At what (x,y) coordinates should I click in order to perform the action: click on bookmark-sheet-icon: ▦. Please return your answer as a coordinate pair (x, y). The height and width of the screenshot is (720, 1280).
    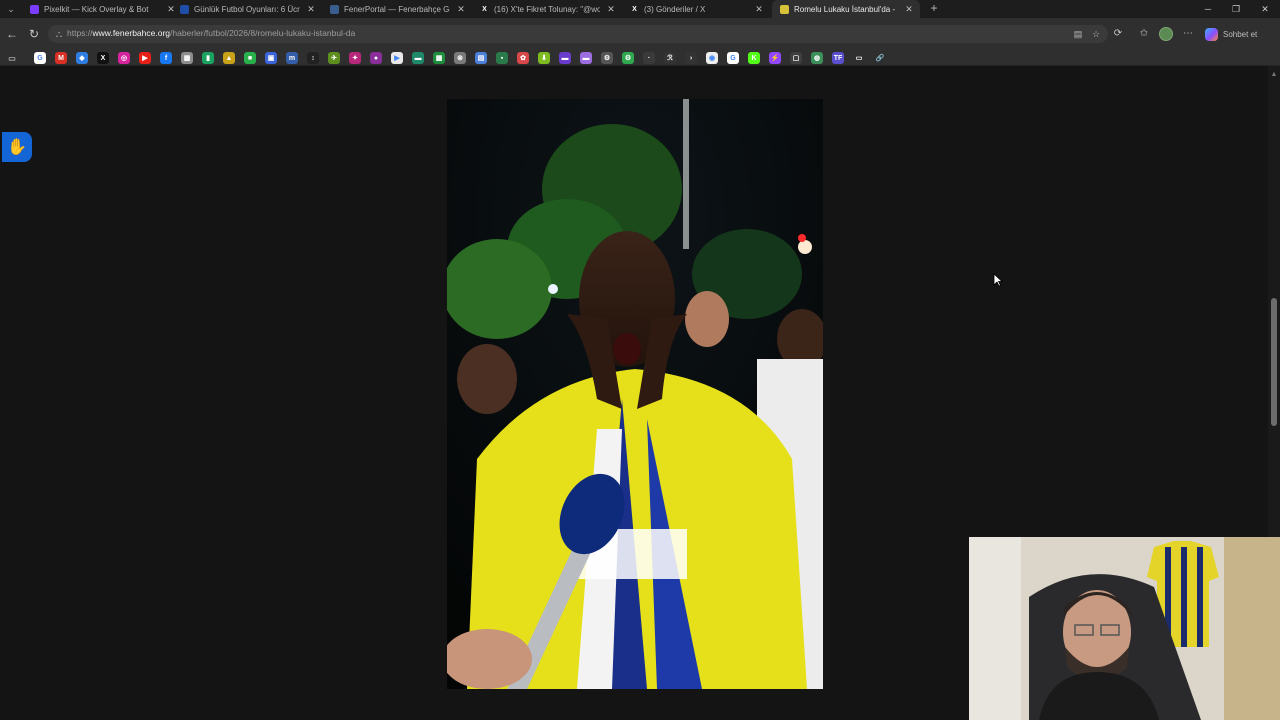
    Looking at the image, I should click on (439, 58).